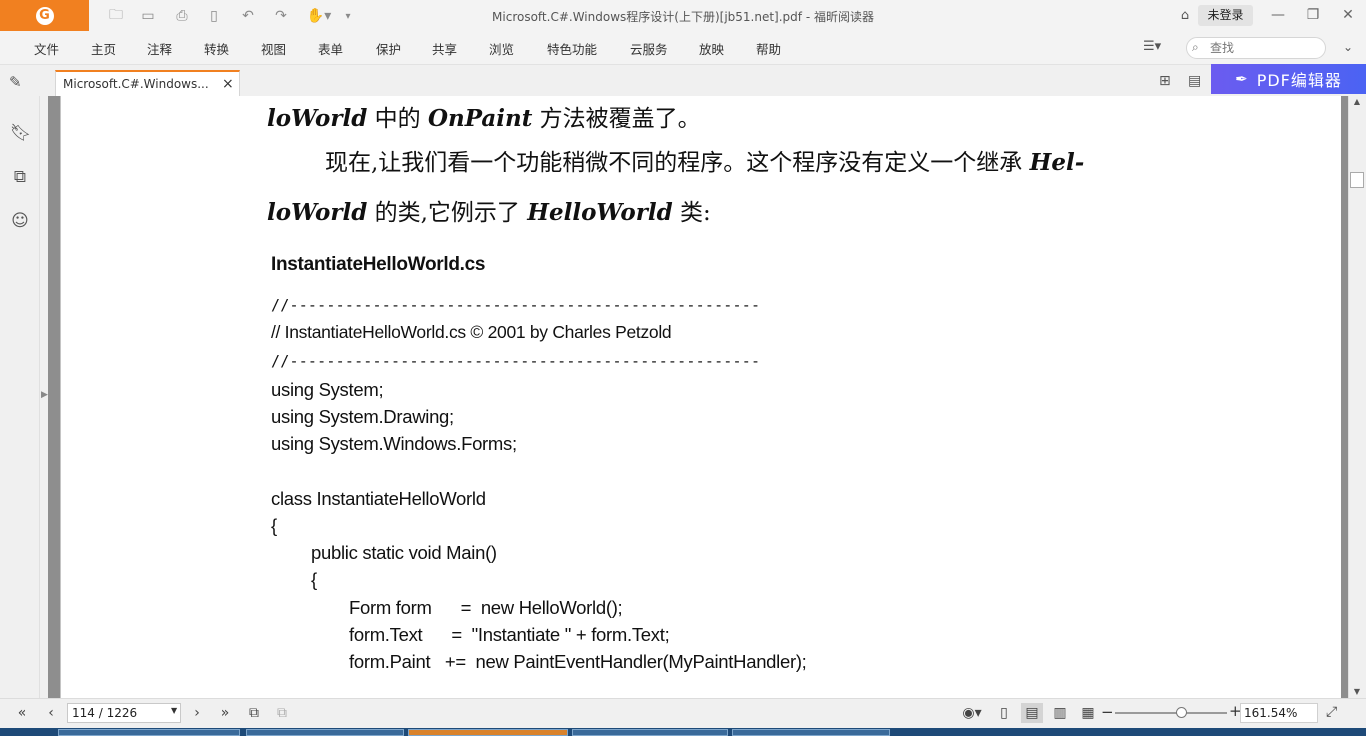 This screenshot has height=736, width=1366. Describe the element at coordinates (1185, 15) in the screenshot. I see `user-icon: ⌂` at that location.